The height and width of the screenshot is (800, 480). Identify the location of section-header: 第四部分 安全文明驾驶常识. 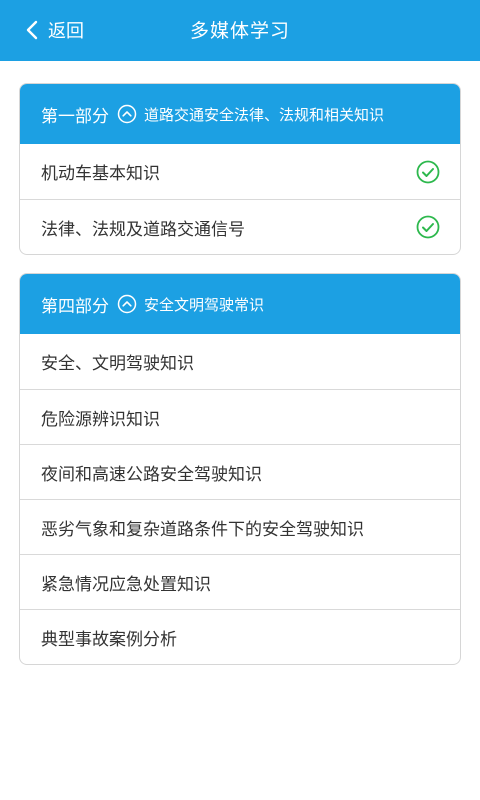
(240, 304).